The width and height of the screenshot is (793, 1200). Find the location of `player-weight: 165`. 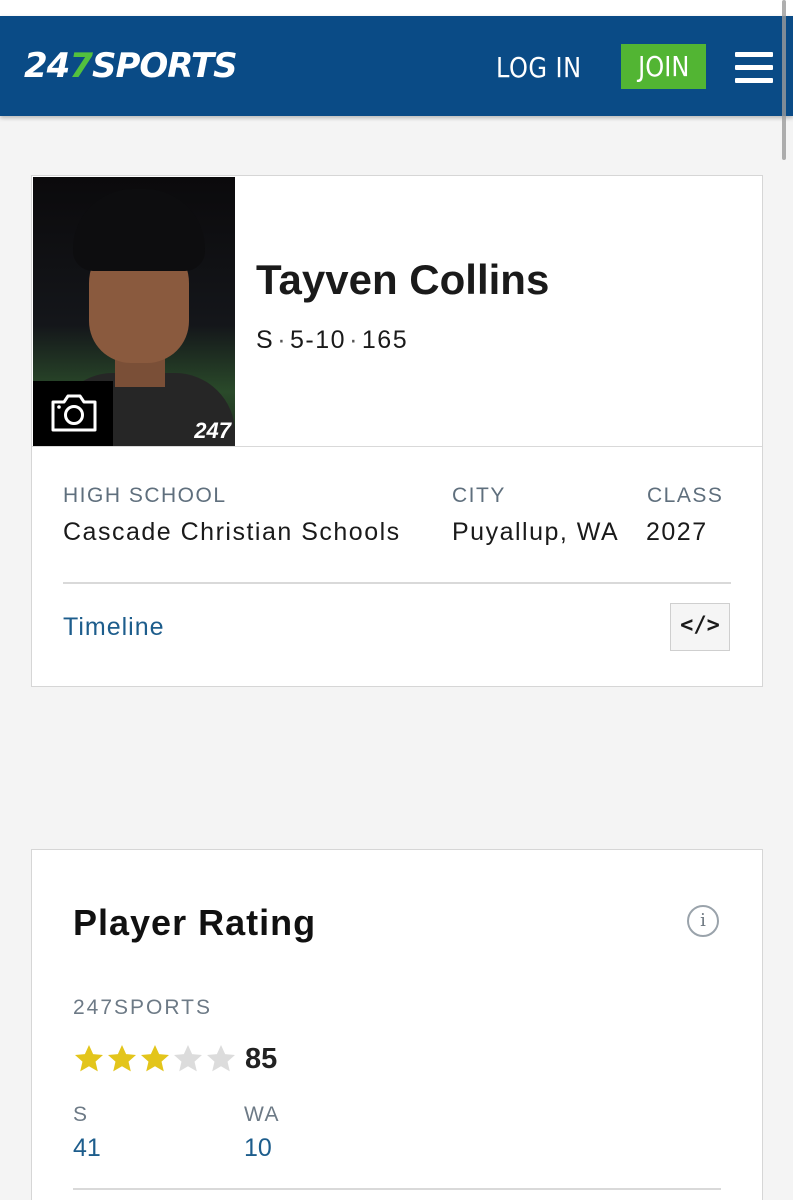

player-weight: 165 is located at coordinates (385, 340).